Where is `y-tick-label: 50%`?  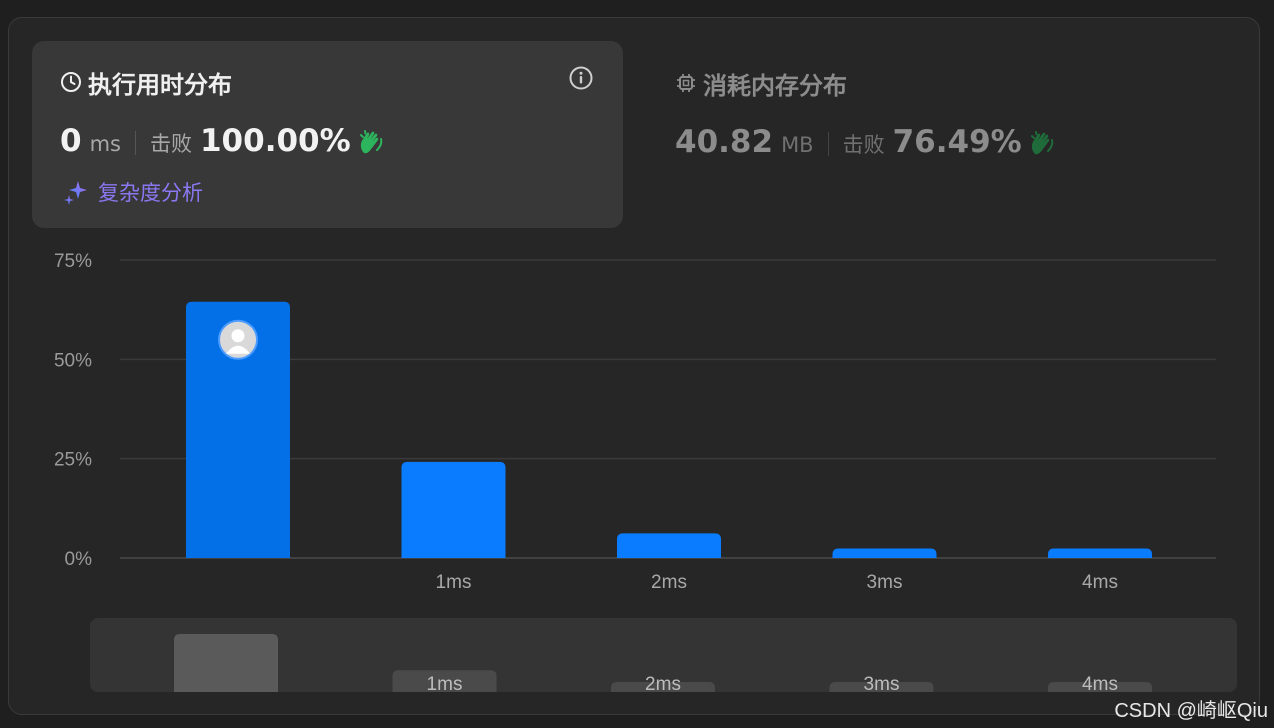
y-tick-label: 50% is located at coordinates (73, 360).